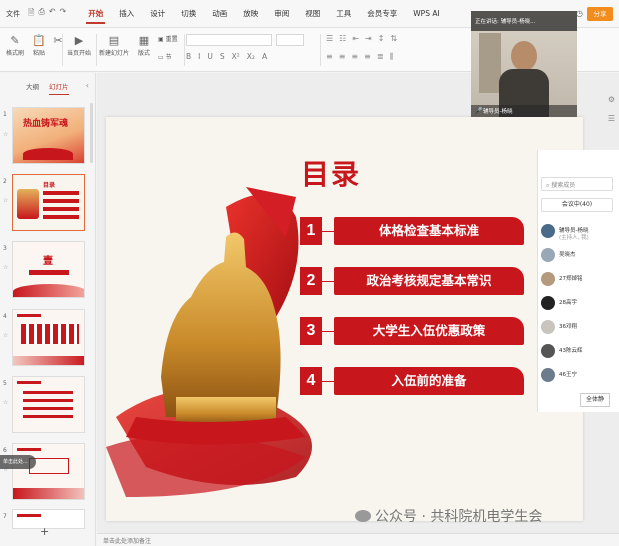  Describe the element at coordinates (311, 231) in the screenshot. I see `toc-number: 1` at that location.